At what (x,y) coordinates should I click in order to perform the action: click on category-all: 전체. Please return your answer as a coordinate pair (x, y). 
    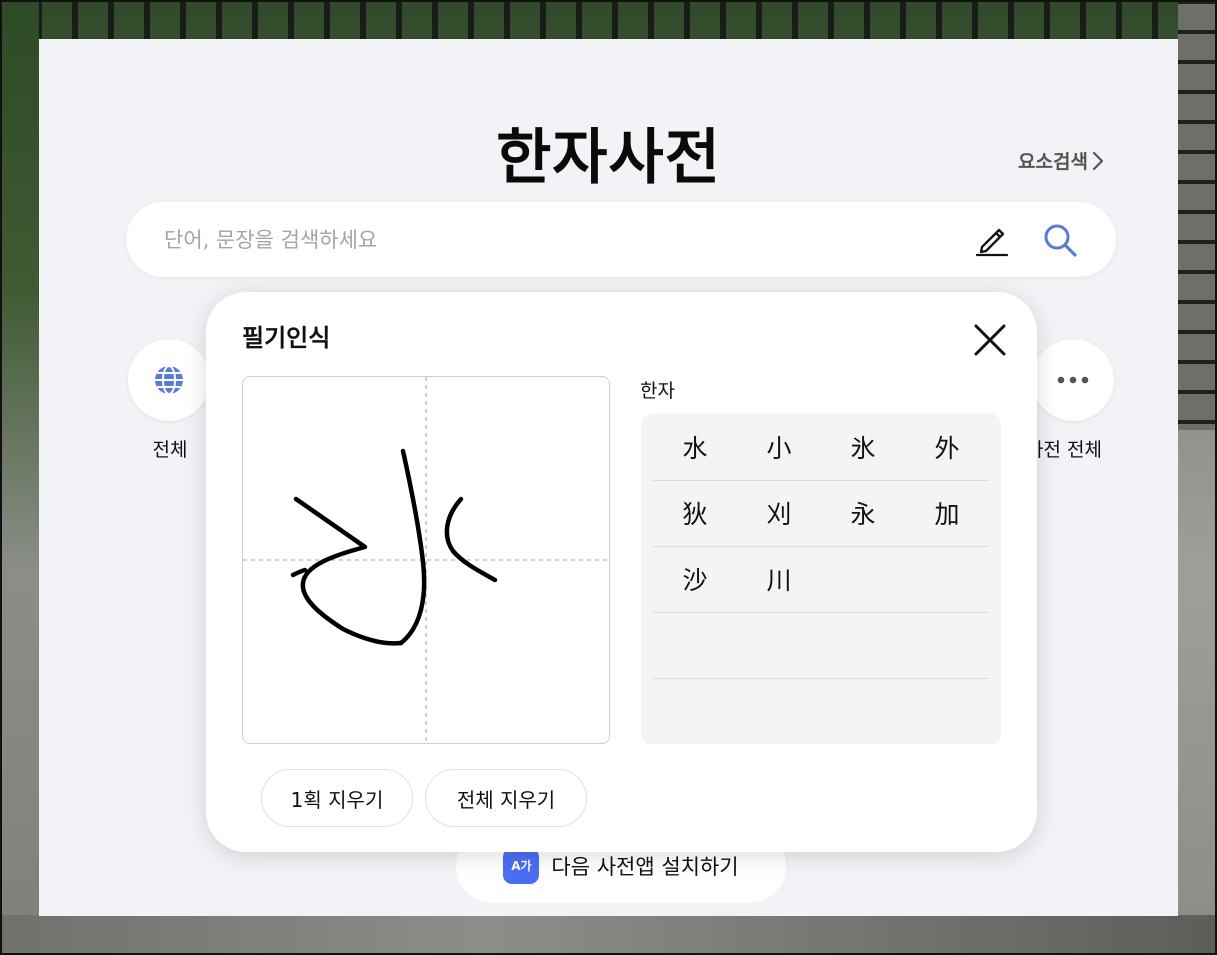
    Looking at the image, I should click on (170, 400).